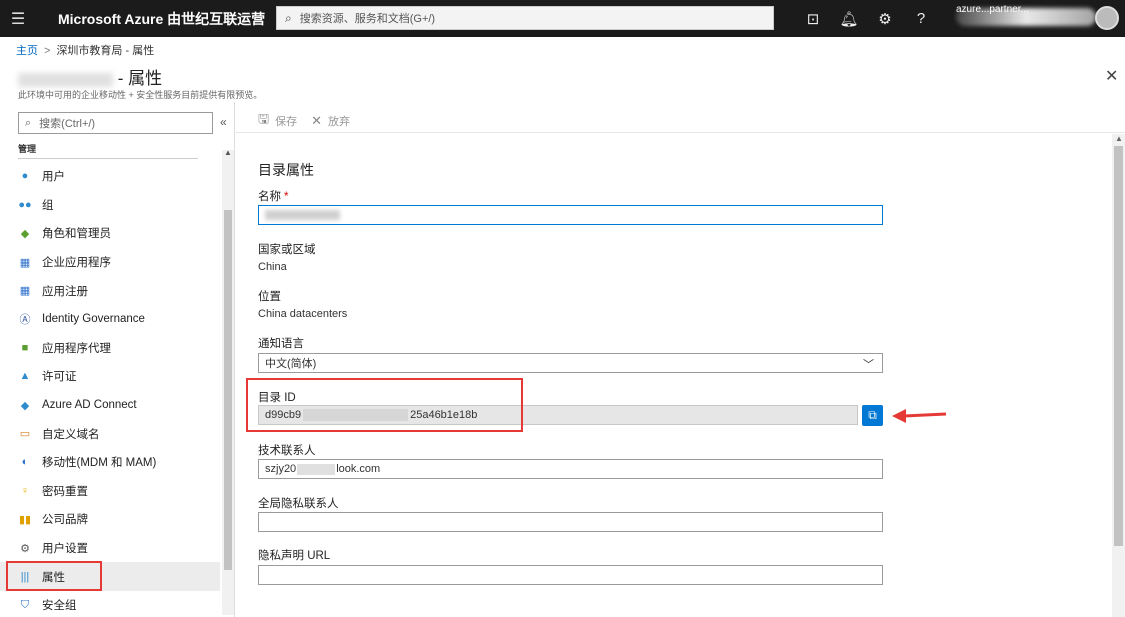 Image resolution: width=1125 pixels, height=617 pixels. Describe the element at coordinates (291, 364) in the screenshot. I see `language-selected-value: 中文(简体)` at that location.